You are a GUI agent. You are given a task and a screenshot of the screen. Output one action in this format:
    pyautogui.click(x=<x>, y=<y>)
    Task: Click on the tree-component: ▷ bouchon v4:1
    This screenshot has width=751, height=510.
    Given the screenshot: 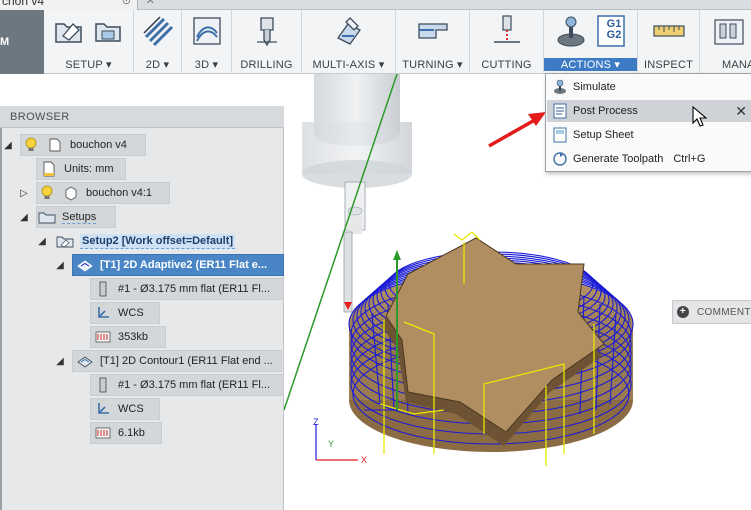 What is the action you would take?
    pyautogui.click(x=142, y=193)
    